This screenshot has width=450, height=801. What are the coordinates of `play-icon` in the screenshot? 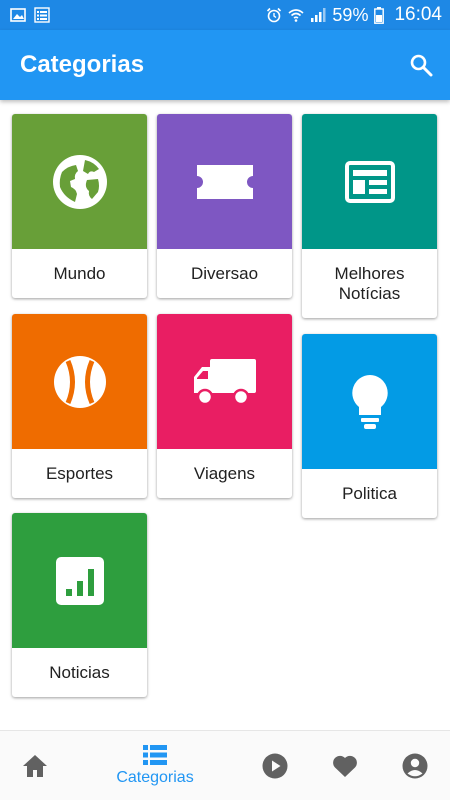 It's located at (275, 766).